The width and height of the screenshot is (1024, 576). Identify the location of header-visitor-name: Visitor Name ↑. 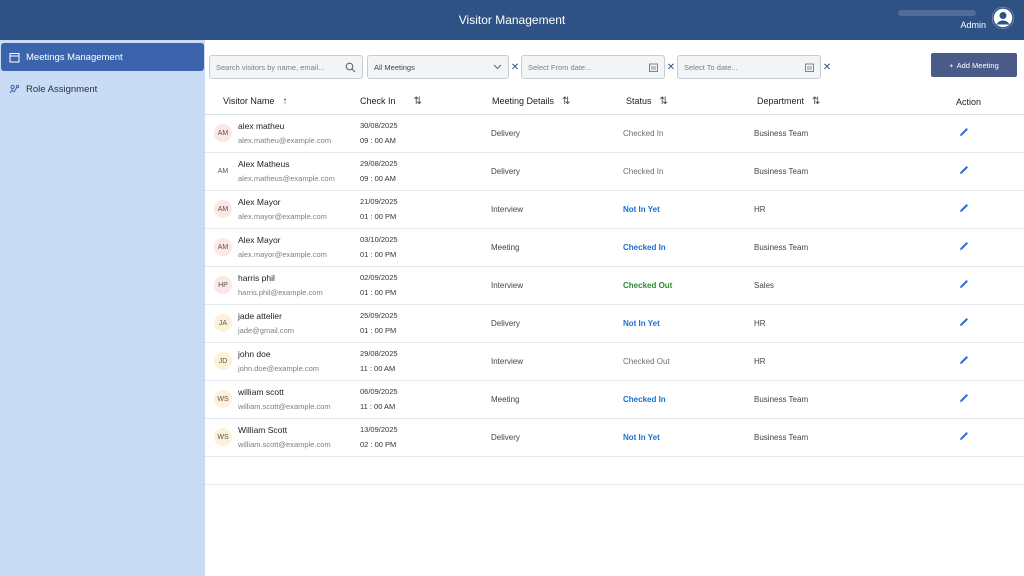
(282, 102).